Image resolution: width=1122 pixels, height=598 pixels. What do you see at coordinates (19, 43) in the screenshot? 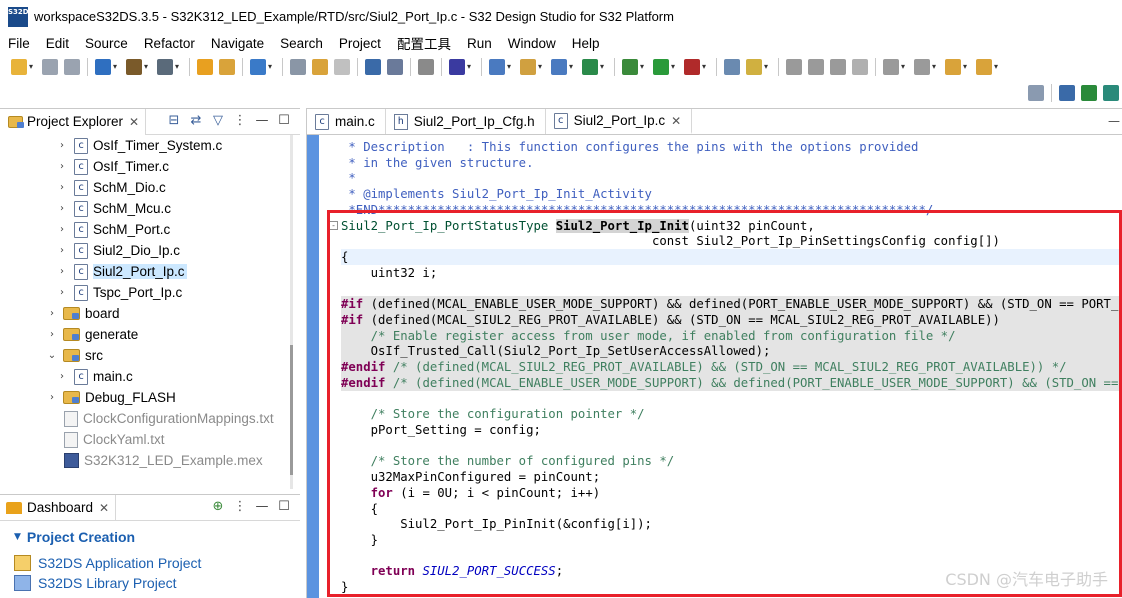
I see `menu-item-0: File` at bounding box center [19, 43].